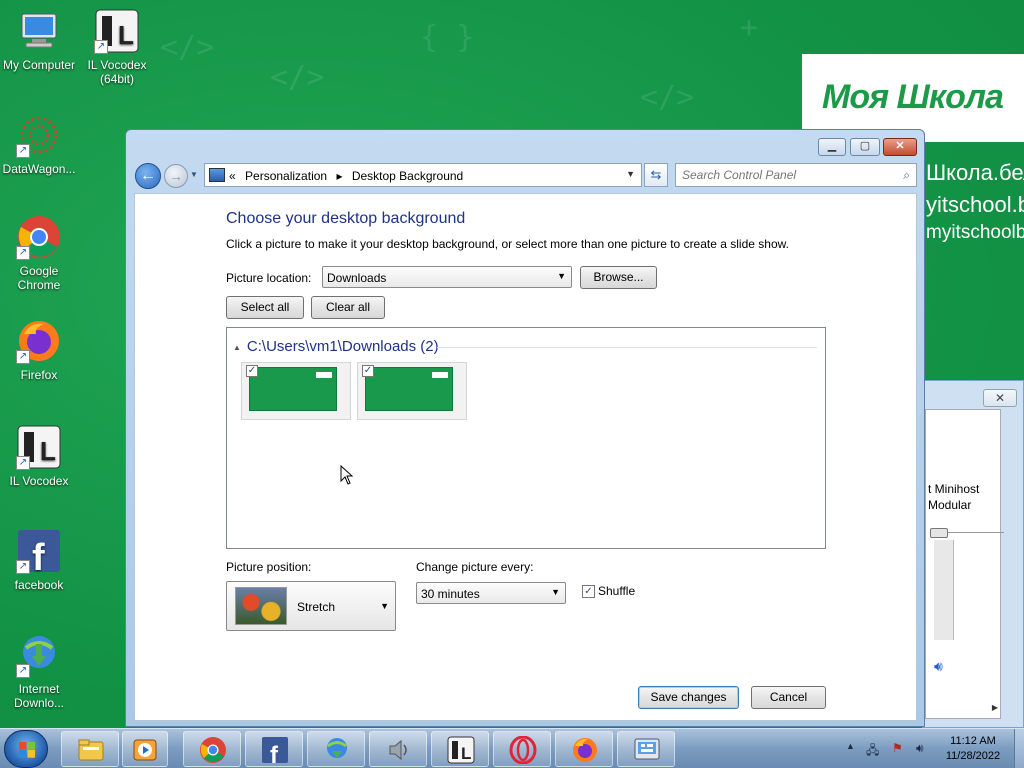 This screenshot has width=1024, height=768. I want to click on desktop-icon-il-vocodex-64: L ↗ IL Vocodex (64bit), so click(117, 47).